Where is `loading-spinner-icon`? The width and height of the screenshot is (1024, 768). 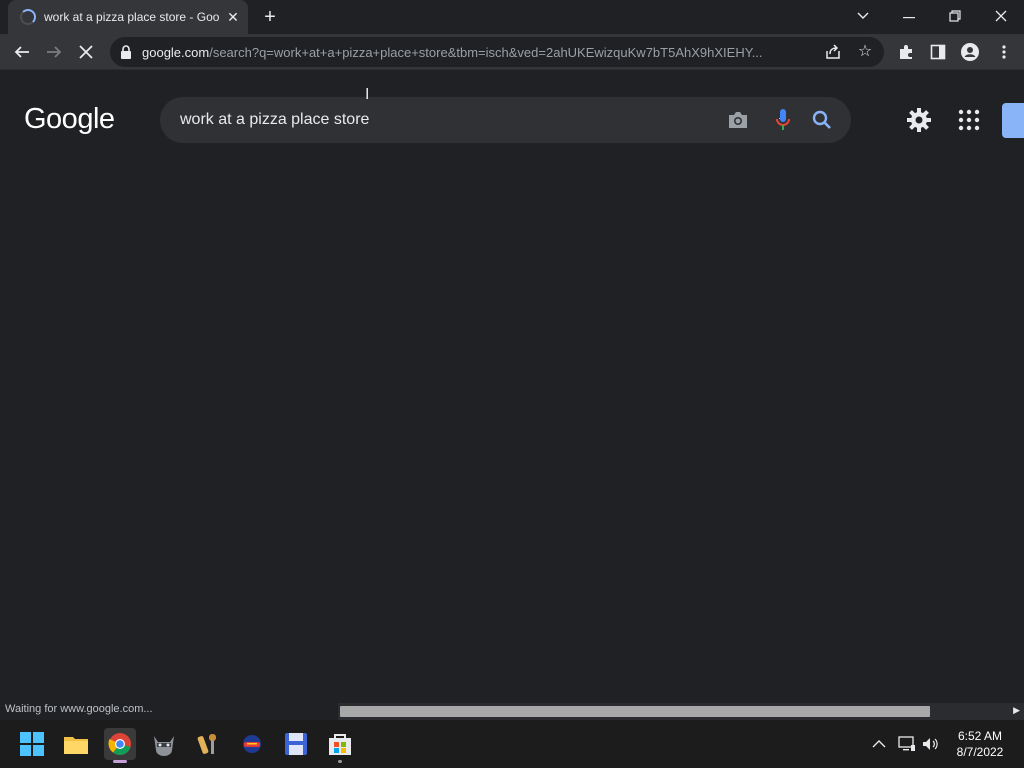
loading-spinner-icon is located at coordinates (28, 17).